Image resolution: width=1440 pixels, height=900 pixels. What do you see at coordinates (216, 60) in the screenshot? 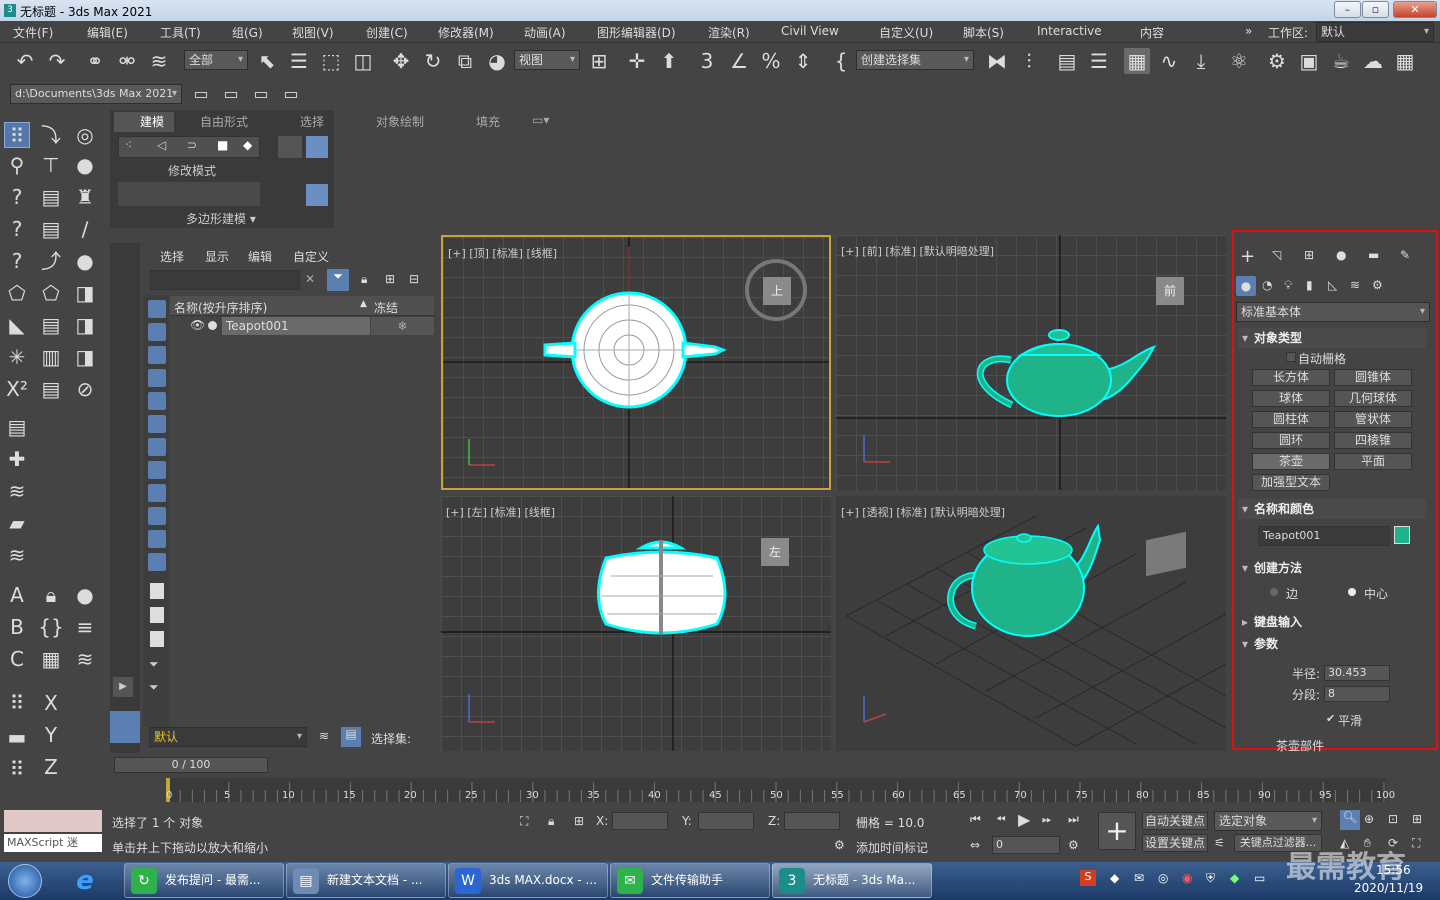
I see `selection-filter-dropdown: 全部` at bounding box center [216, 60].